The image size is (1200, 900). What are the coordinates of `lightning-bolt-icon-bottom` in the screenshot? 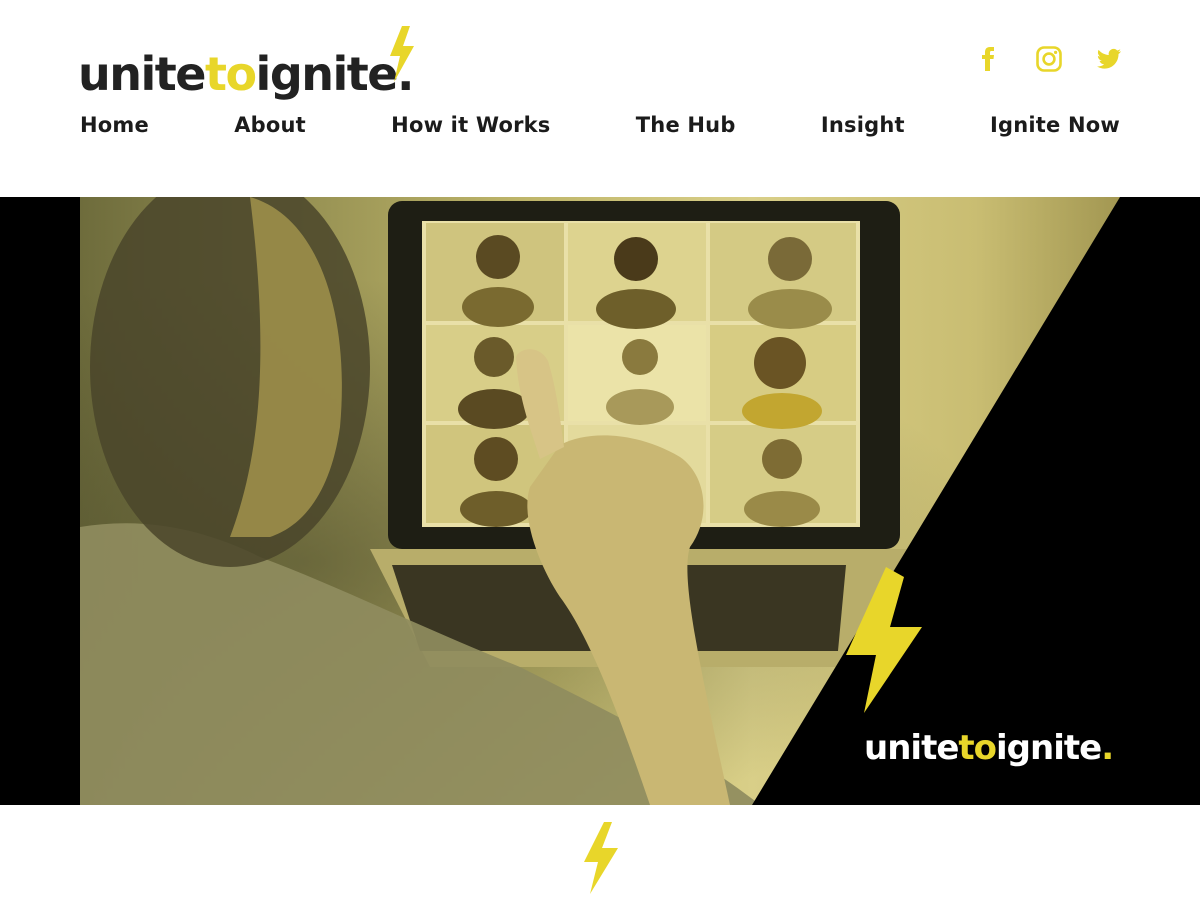 It's located at (601, 858).